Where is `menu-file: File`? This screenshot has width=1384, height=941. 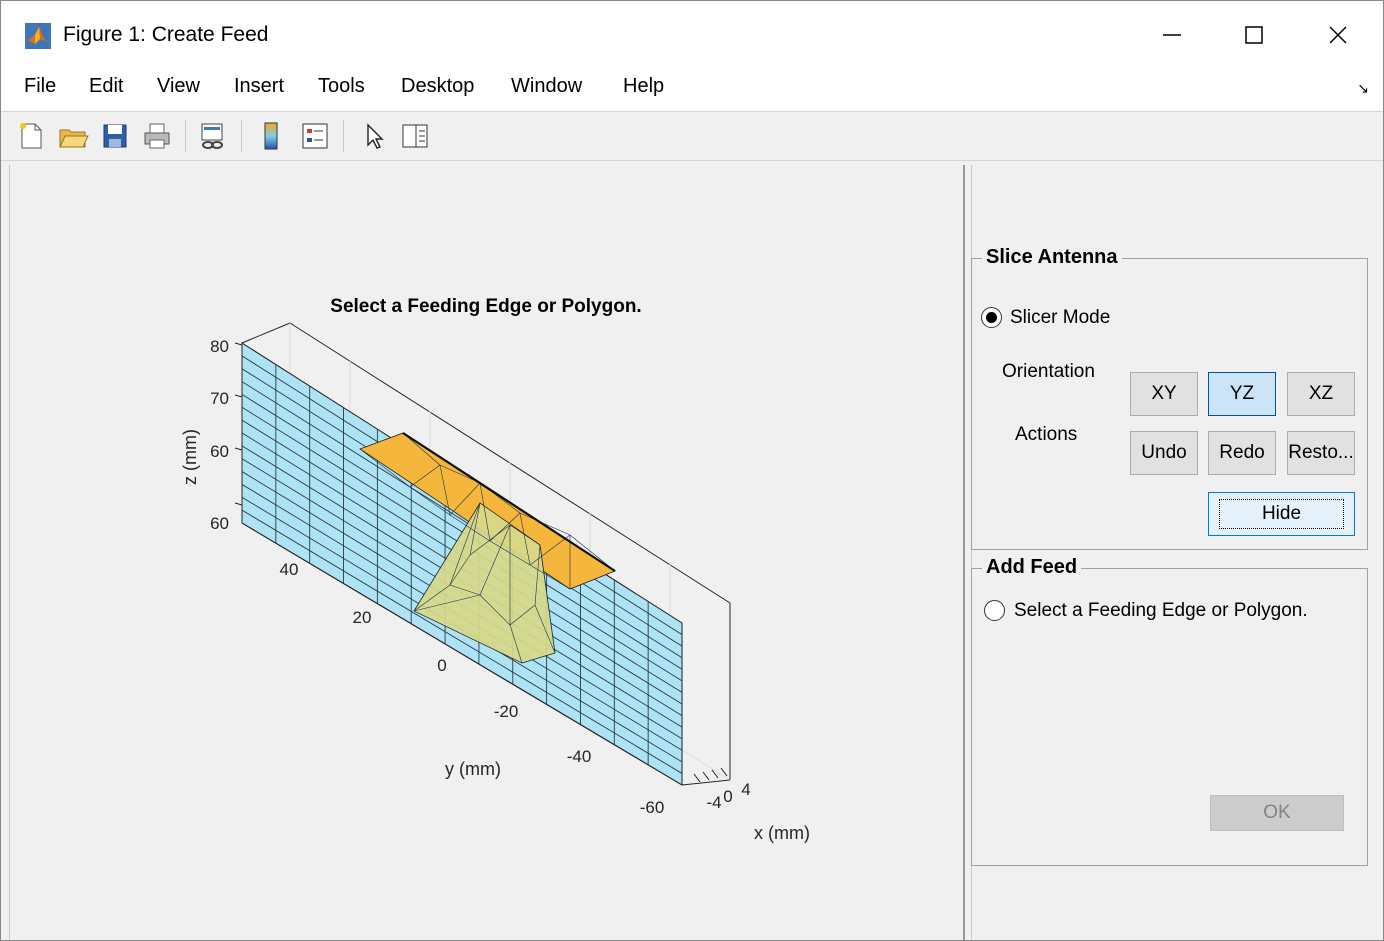
menu-file: File is located at coordinates (40, 86).